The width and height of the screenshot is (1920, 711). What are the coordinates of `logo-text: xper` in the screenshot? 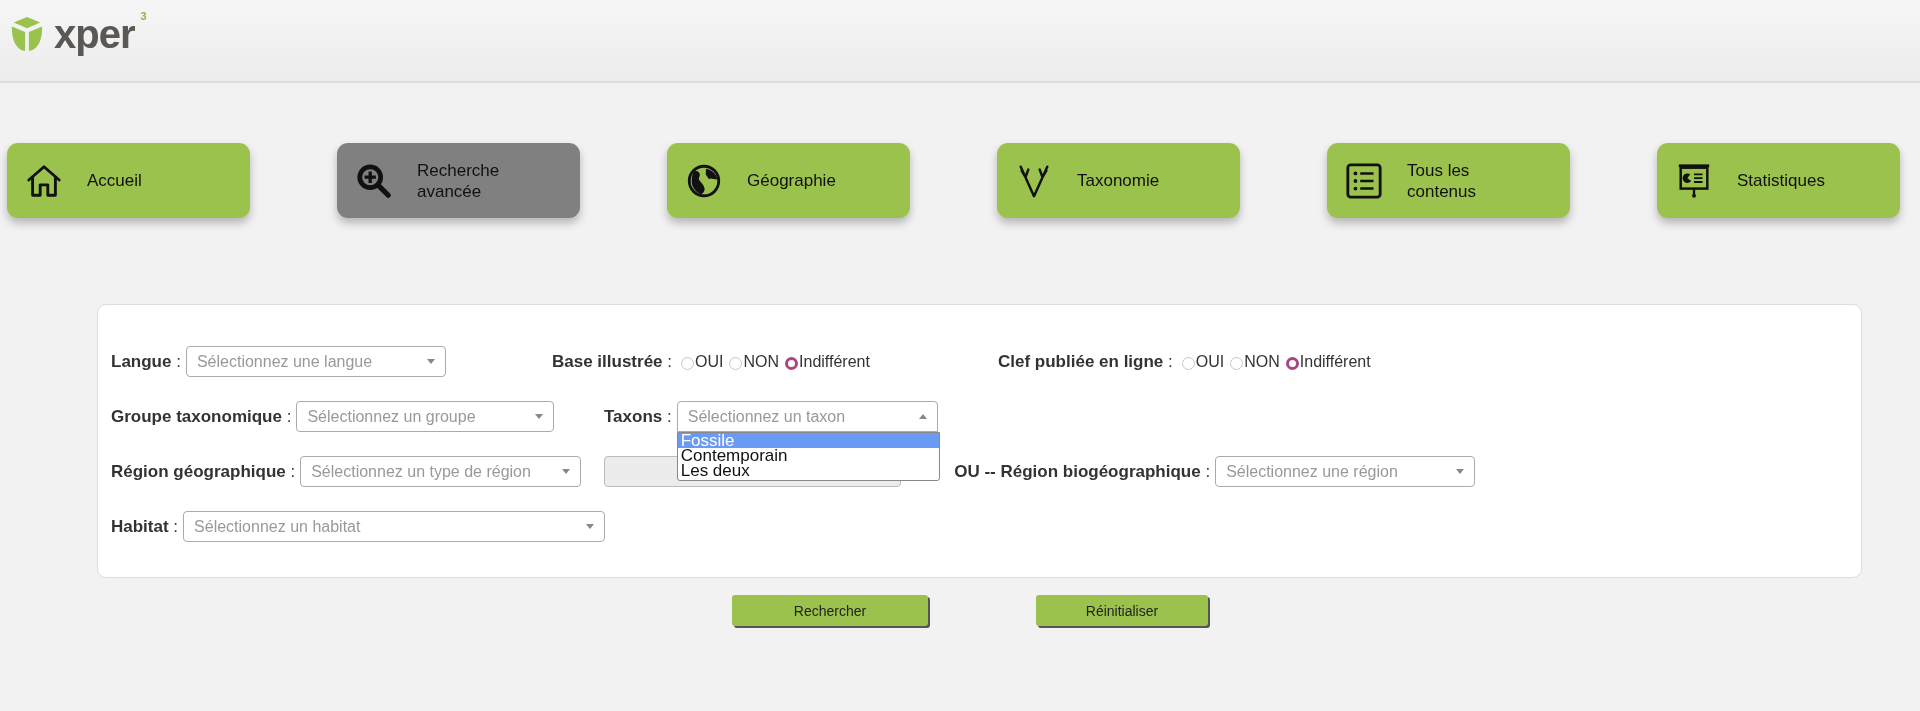 It's located at (94, 33).